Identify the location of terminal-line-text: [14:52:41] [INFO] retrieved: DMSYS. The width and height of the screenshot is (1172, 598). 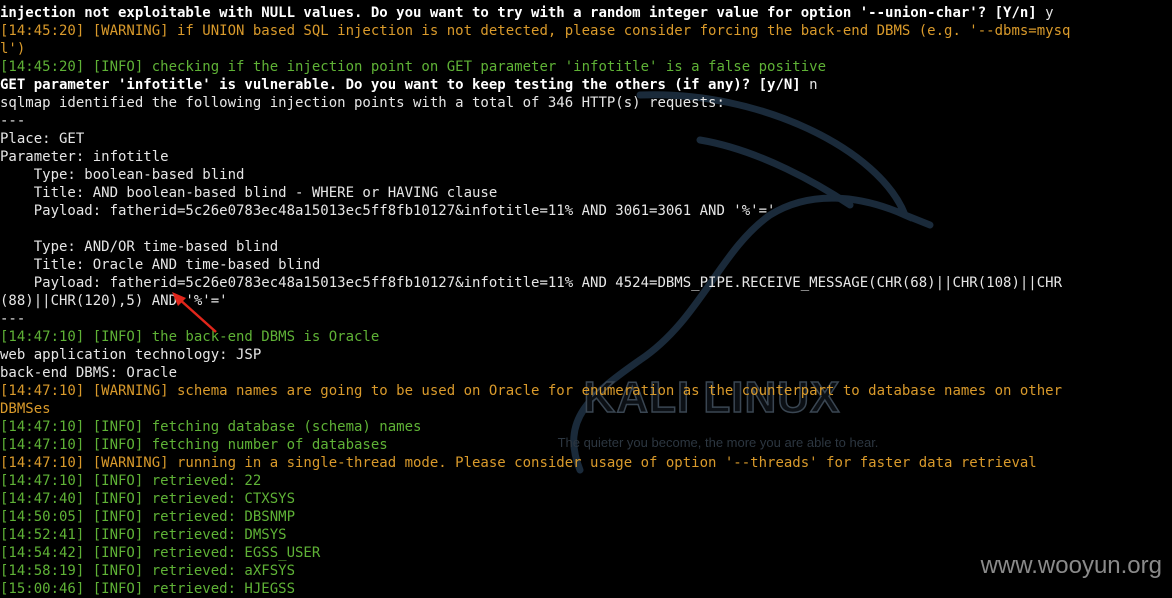
(143, 535).